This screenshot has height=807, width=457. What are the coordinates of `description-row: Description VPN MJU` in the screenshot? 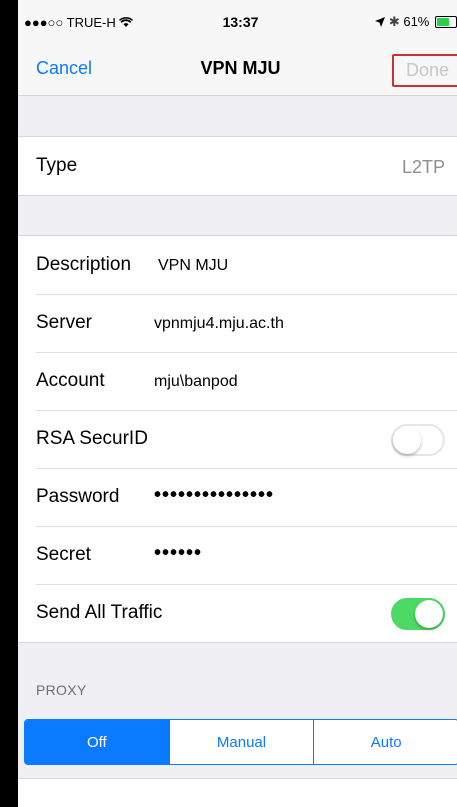 It's located at (237, 265).